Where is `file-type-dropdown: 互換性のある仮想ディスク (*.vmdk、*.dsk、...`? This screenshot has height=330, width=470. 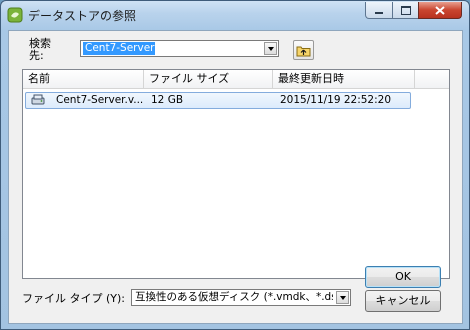
file-type-dropdown: 互換性のある仮想ディスク (*.vmdk、*.dsk、... is located at coordinates (241, 297).